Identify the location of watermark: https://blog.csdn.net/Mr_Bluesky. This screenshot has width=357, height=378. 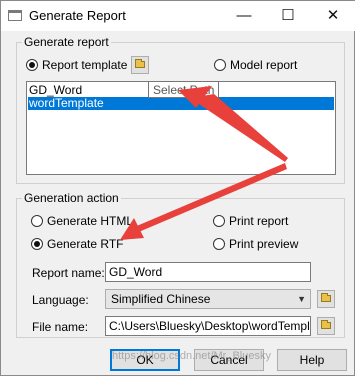
(191, 356).